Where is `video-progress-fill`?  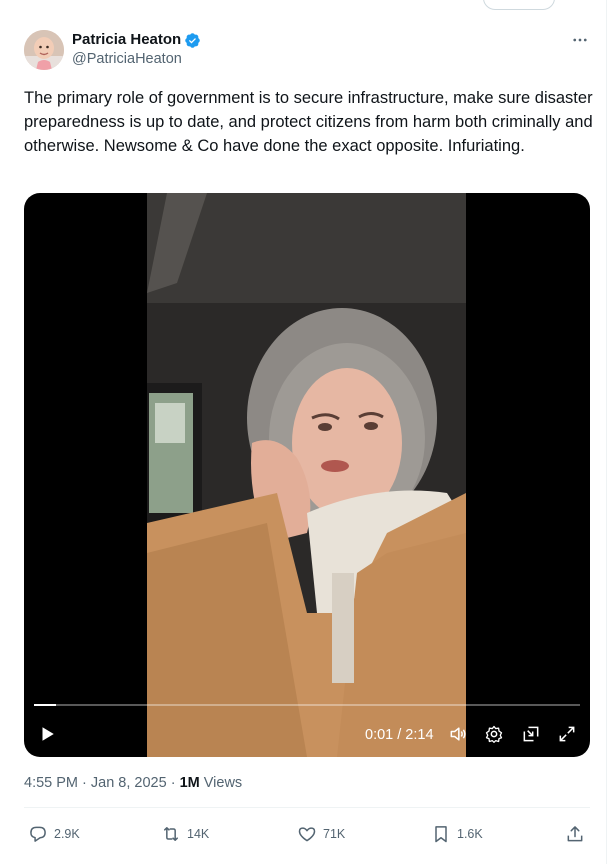
video-progress-fill is located at coordinates (45, 705).